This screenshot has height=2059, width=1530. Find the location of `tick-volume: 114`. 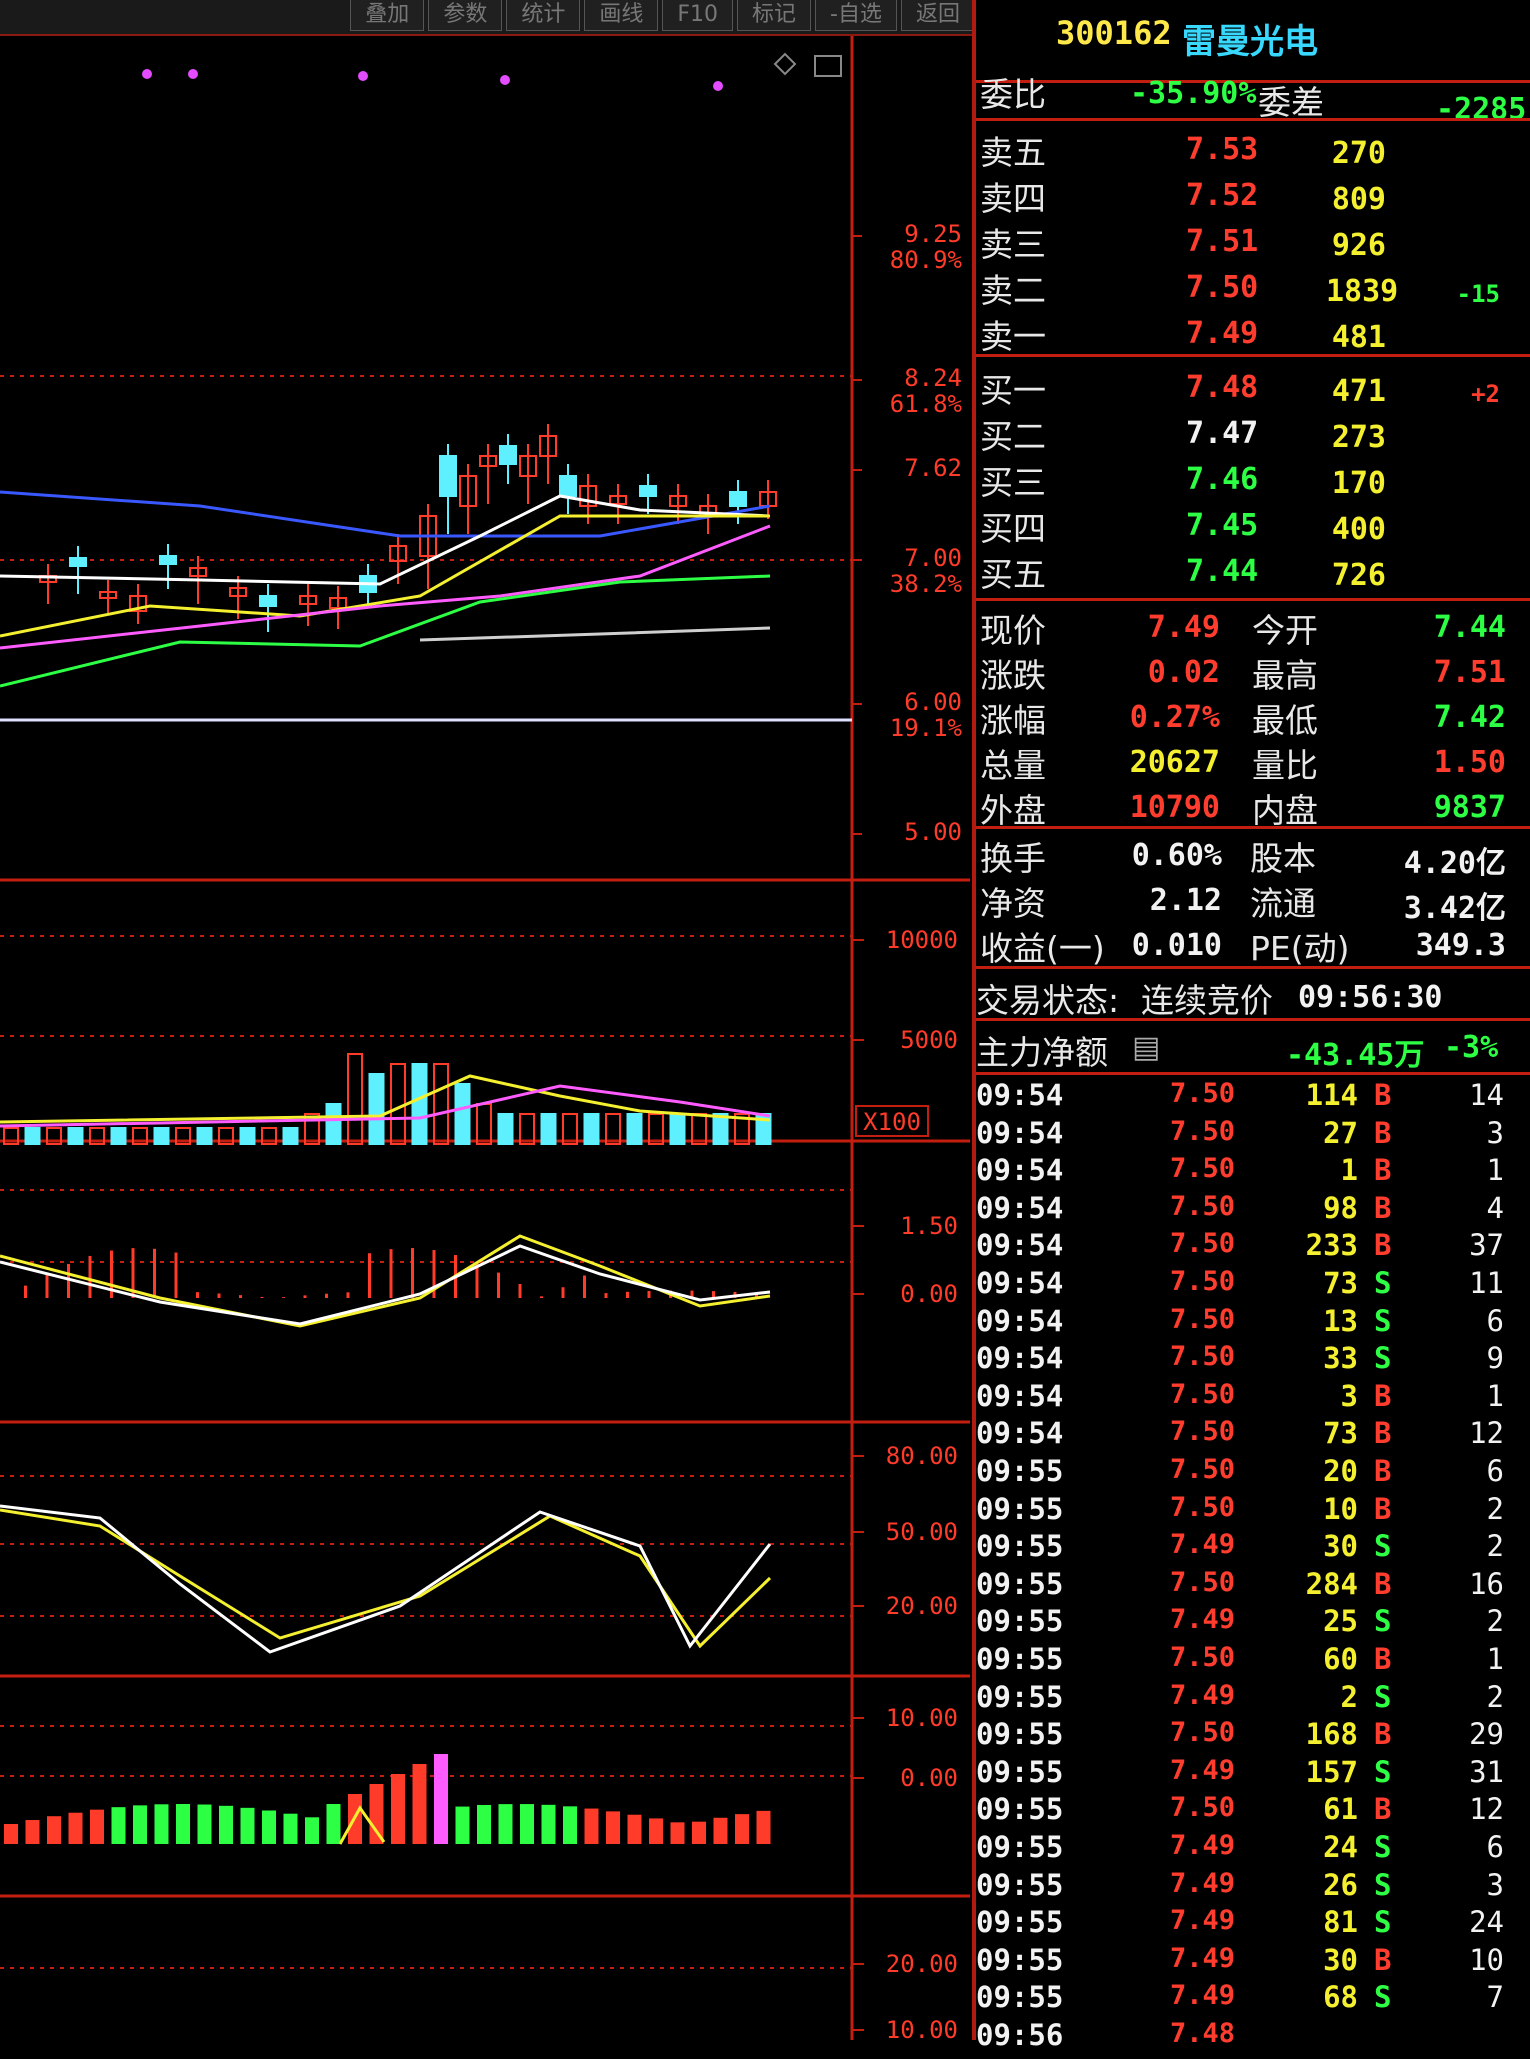

tick-volume: 114 is located at coordinates (1331, 1095).